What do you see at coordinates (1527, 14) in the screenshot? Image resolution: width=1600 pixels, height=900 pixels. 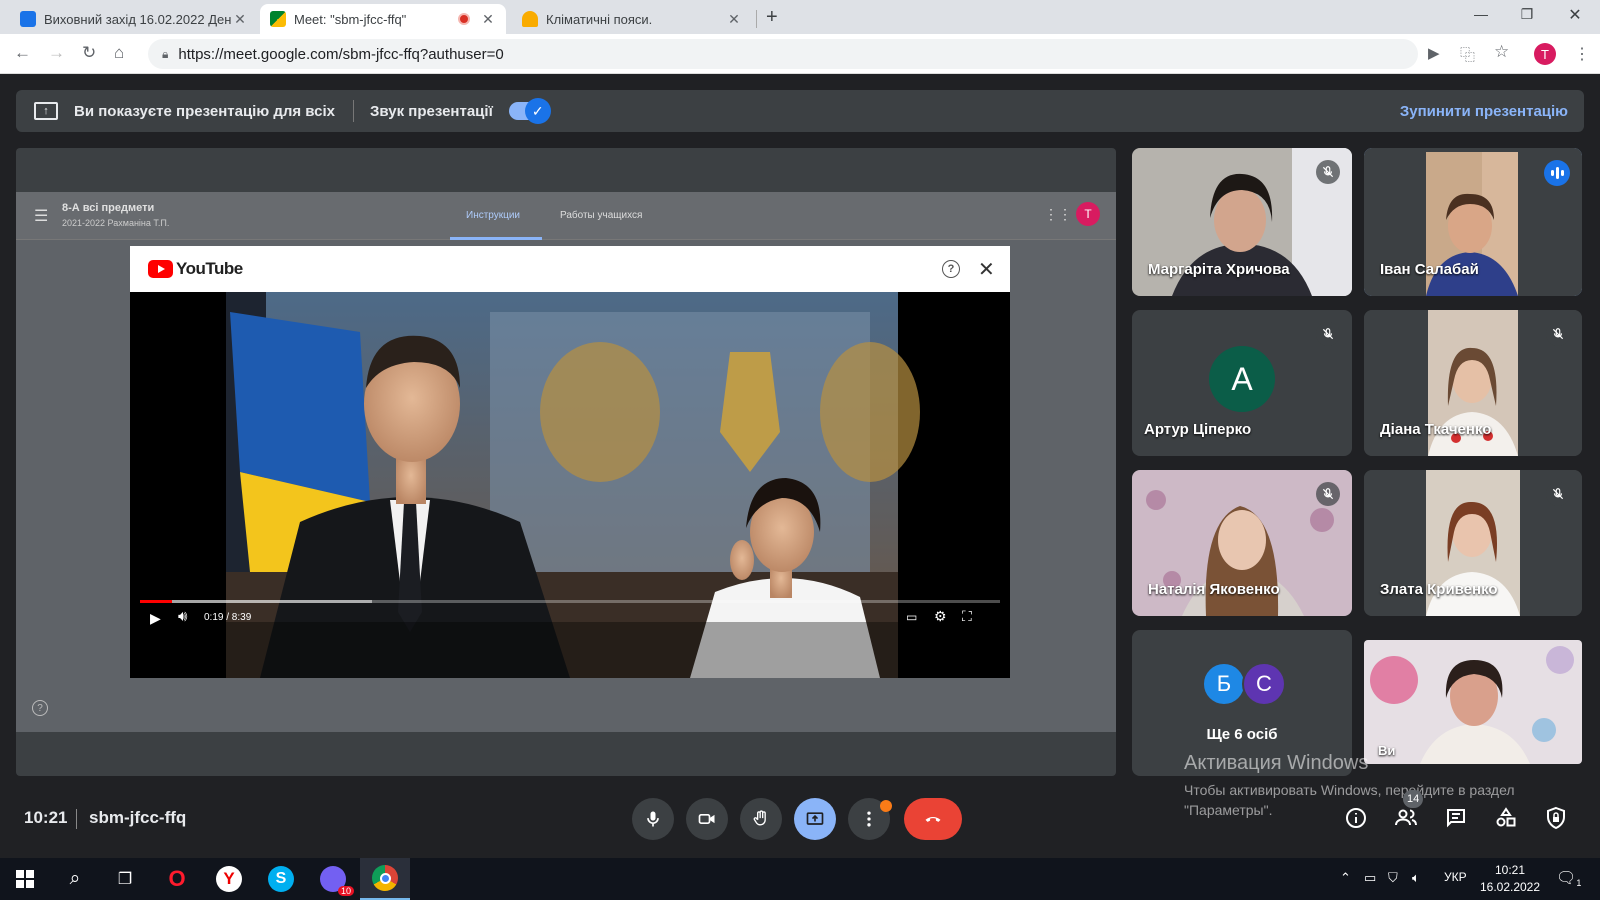 I see `maximize-icon: ❐` at bounding box center [1527, 14].